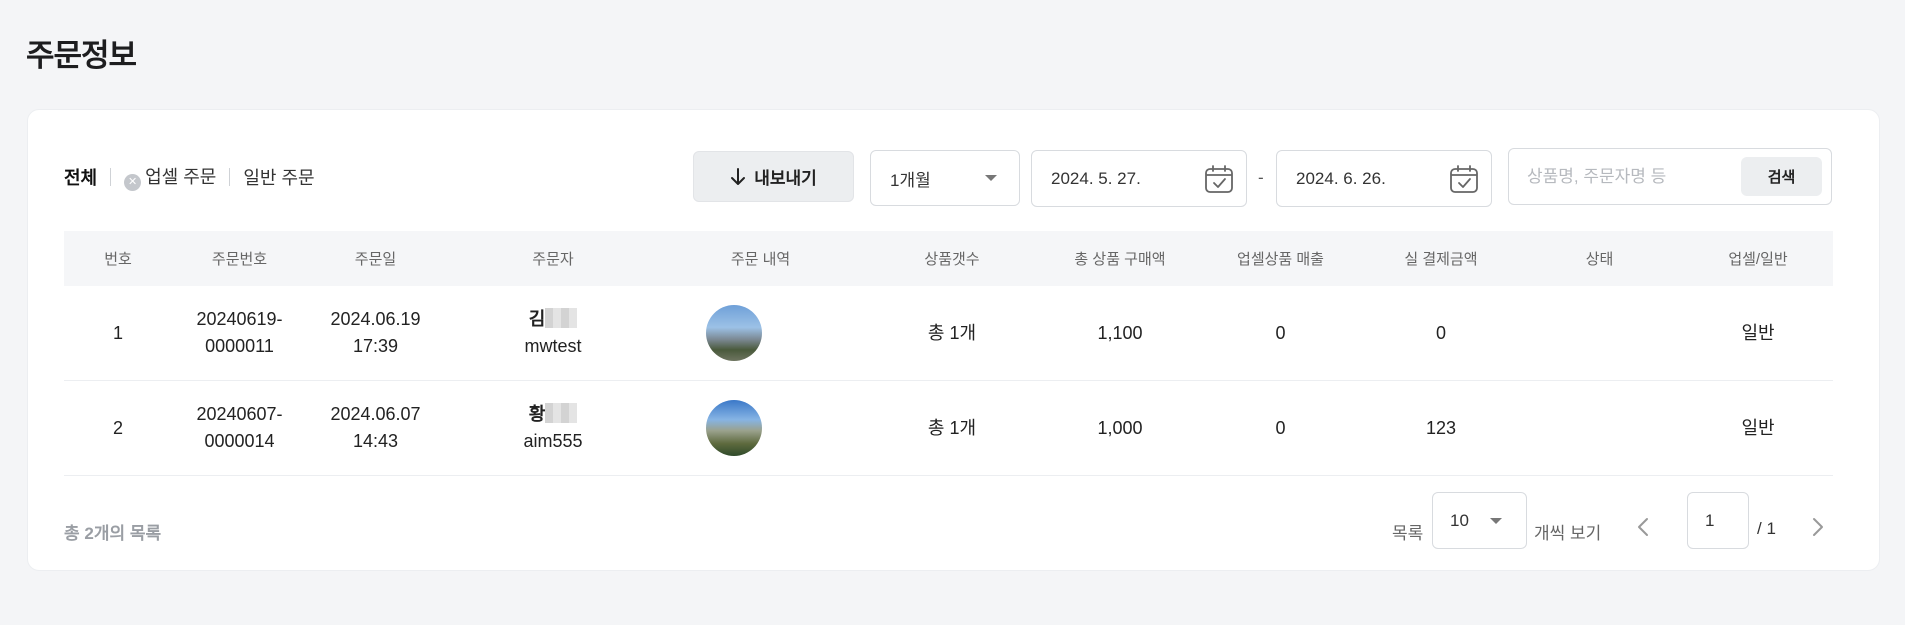 The height and width of the screenshot is (625, 1905). I want to click on order-number-line2: 0000011, so click(239, 346).